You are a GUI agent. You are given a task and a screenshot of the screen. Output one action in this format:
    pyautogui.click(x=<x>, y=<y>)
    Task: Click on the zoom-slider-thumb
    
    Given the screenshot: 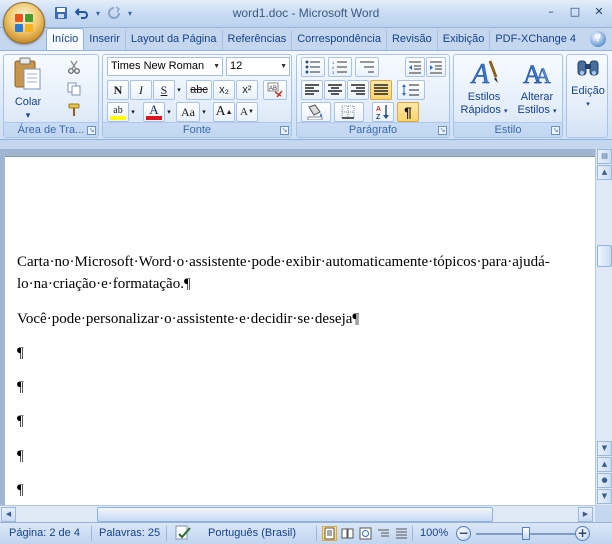 What is the action you would take?
    pyautogui.click(x=526, y=533)
    